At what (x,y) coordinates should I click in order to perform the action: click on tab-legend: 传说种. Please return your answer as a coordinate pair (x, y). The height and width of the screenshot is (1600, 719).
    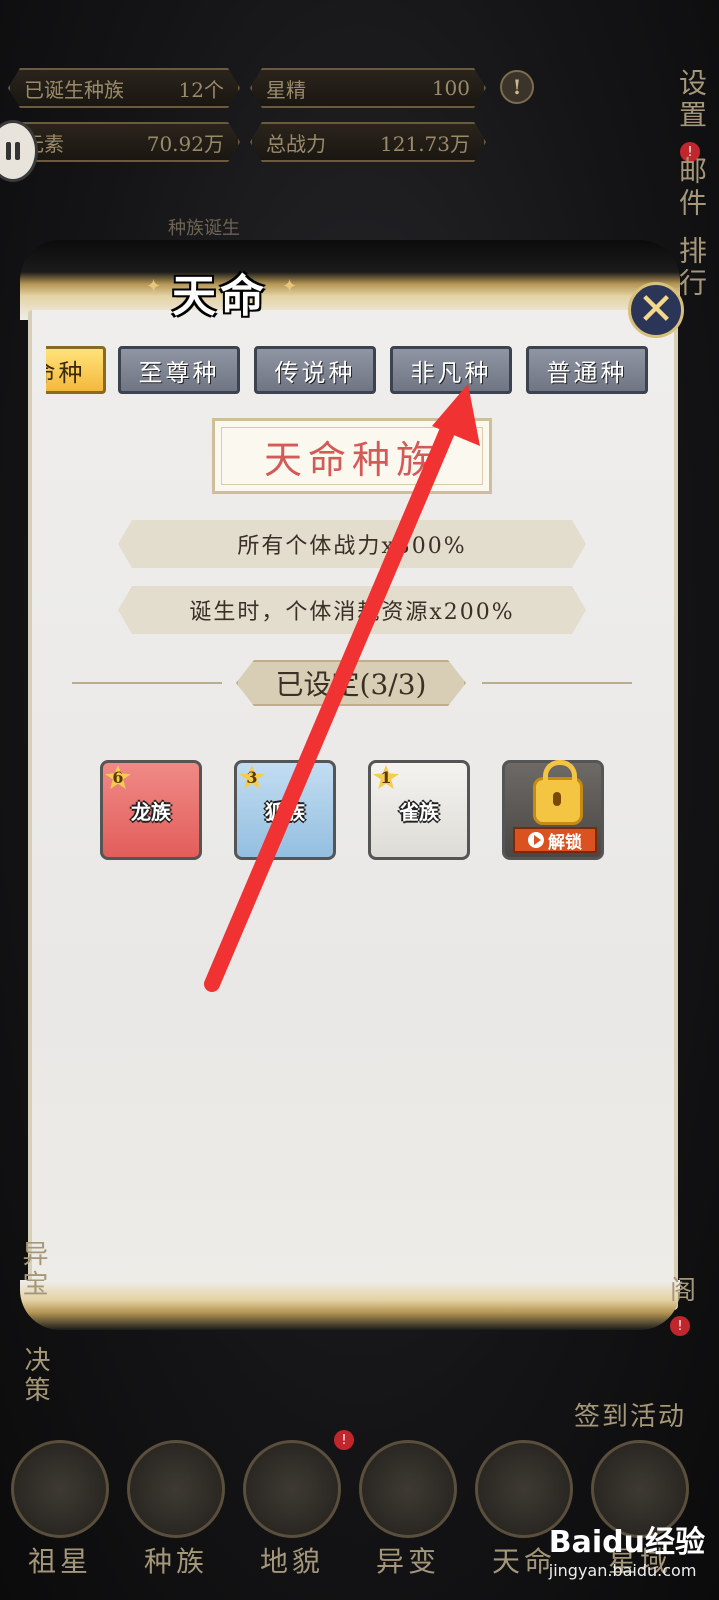
    Looking at the image, I should click on (315, 370).